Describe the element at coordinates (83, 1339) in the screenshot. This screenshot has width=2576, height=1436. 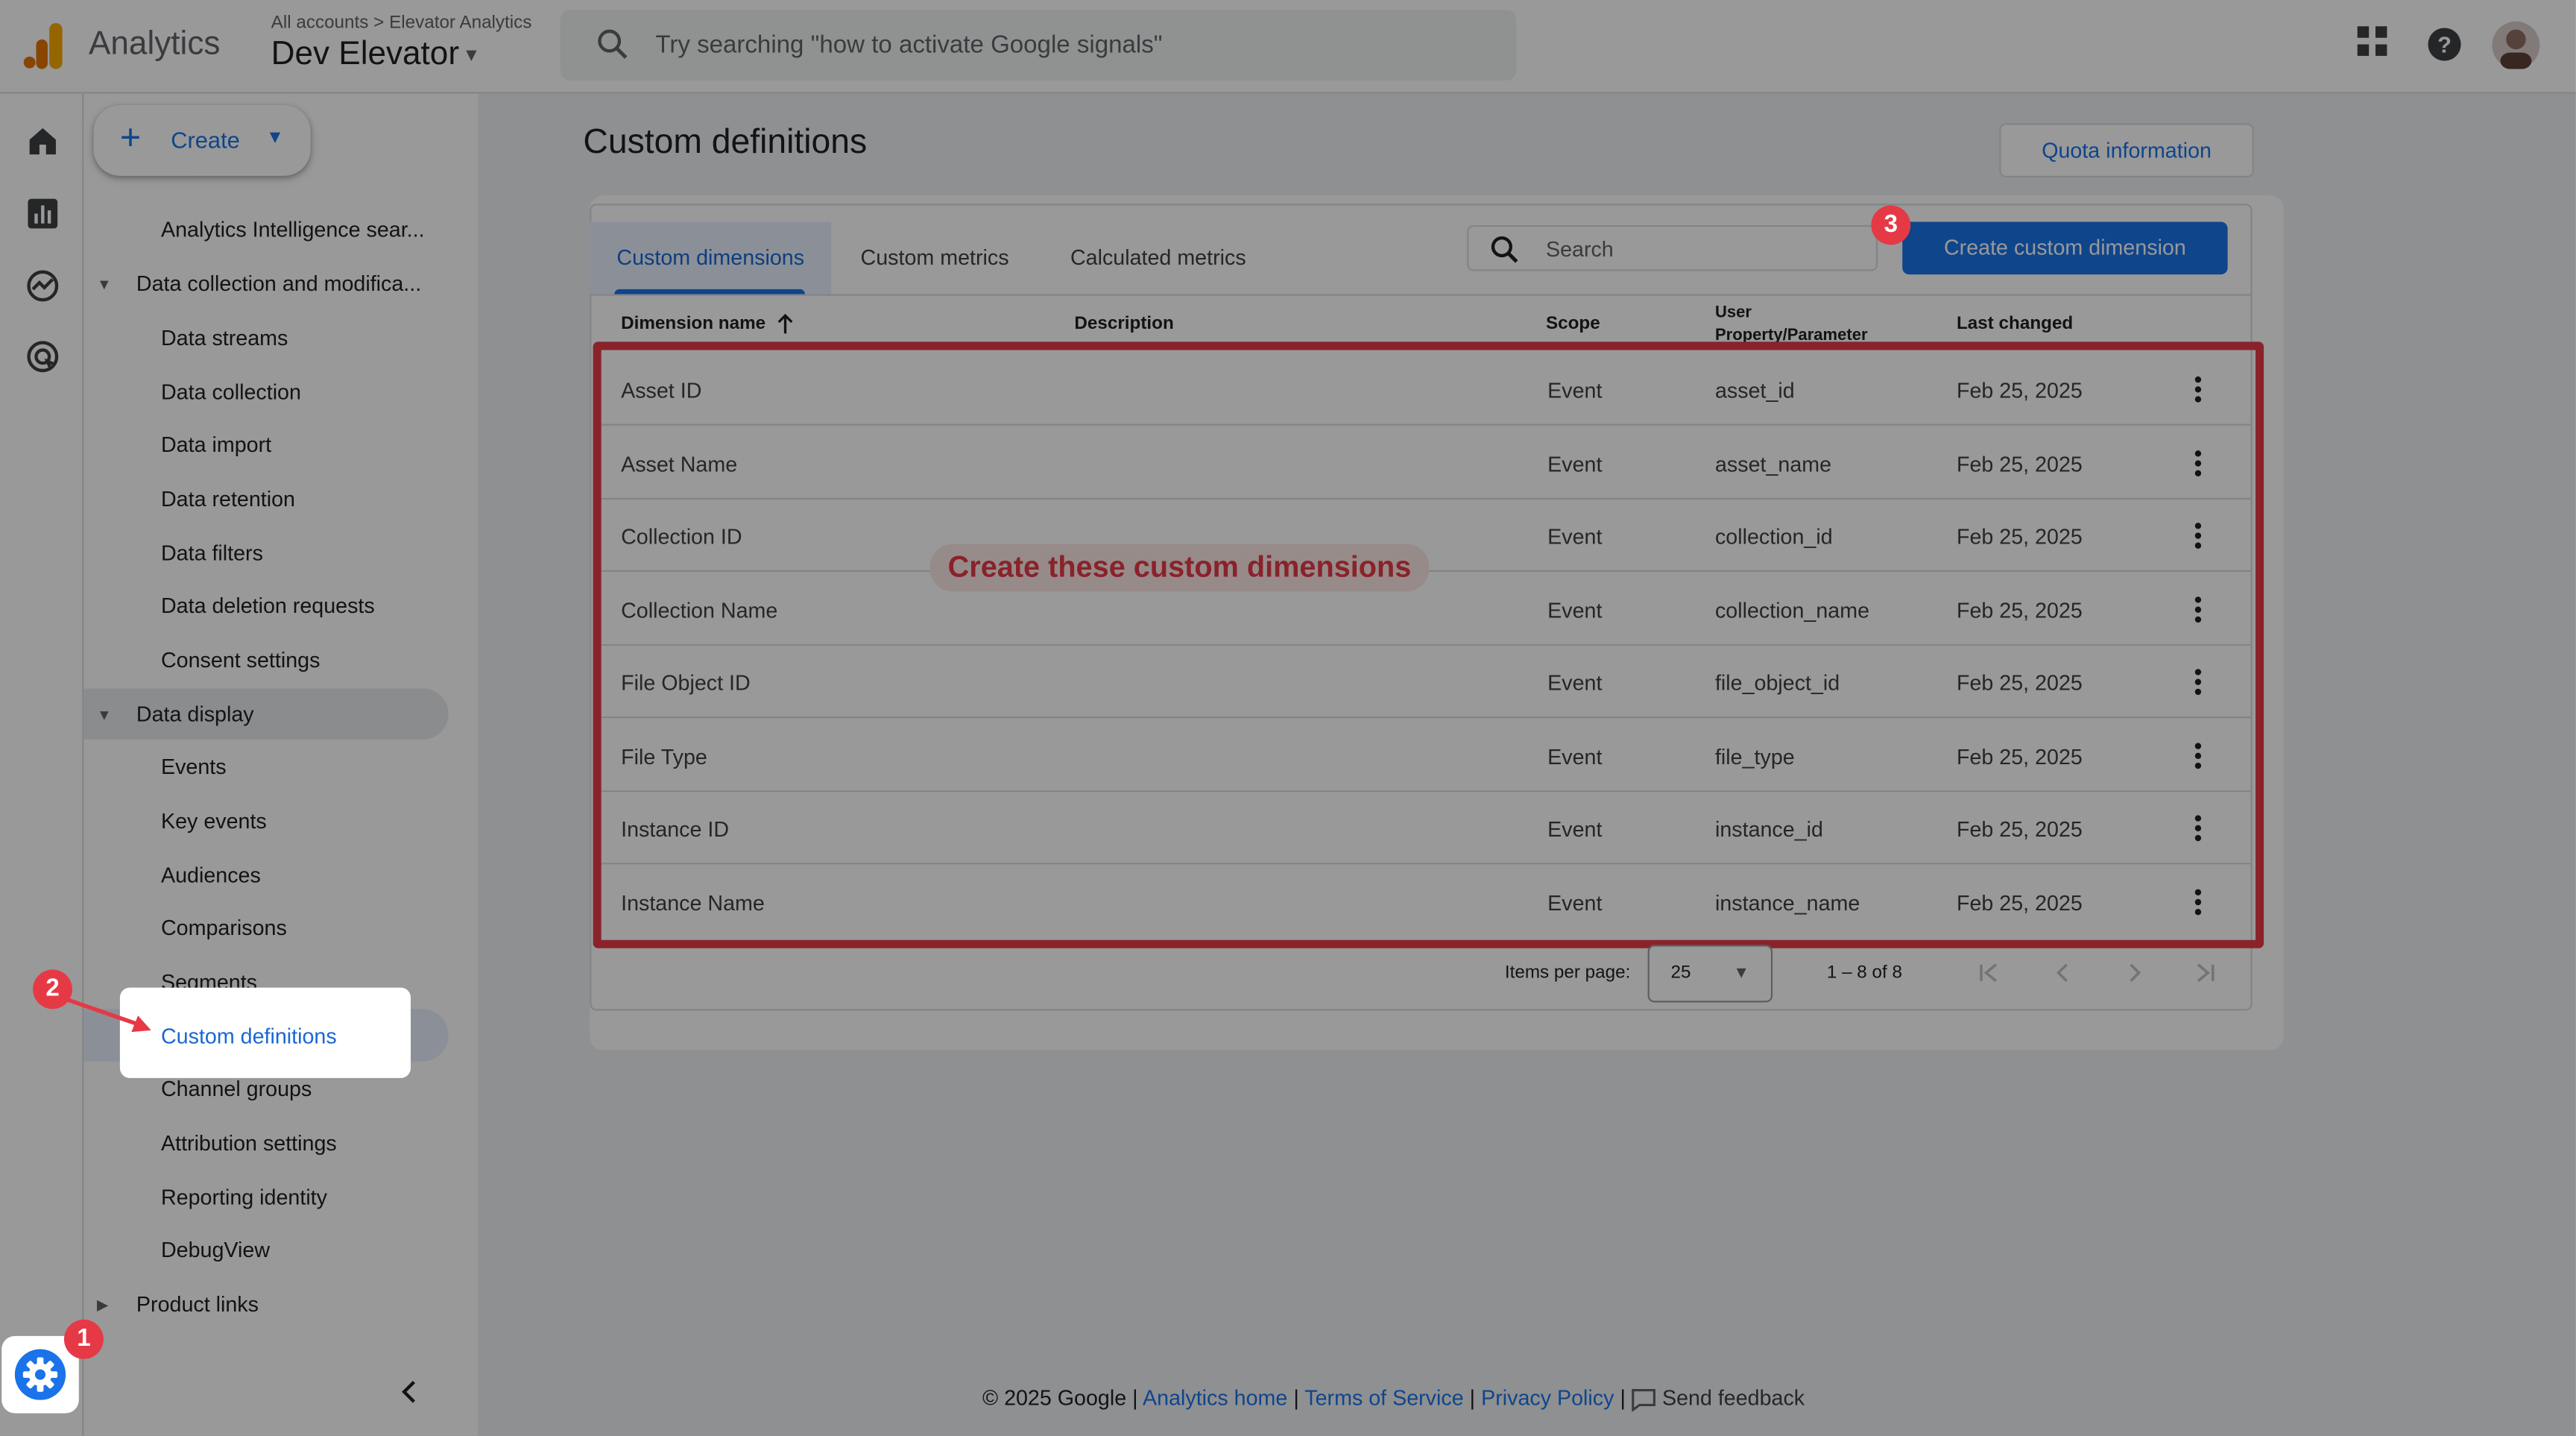
I see `annotation-badge-1: 1` at that location.